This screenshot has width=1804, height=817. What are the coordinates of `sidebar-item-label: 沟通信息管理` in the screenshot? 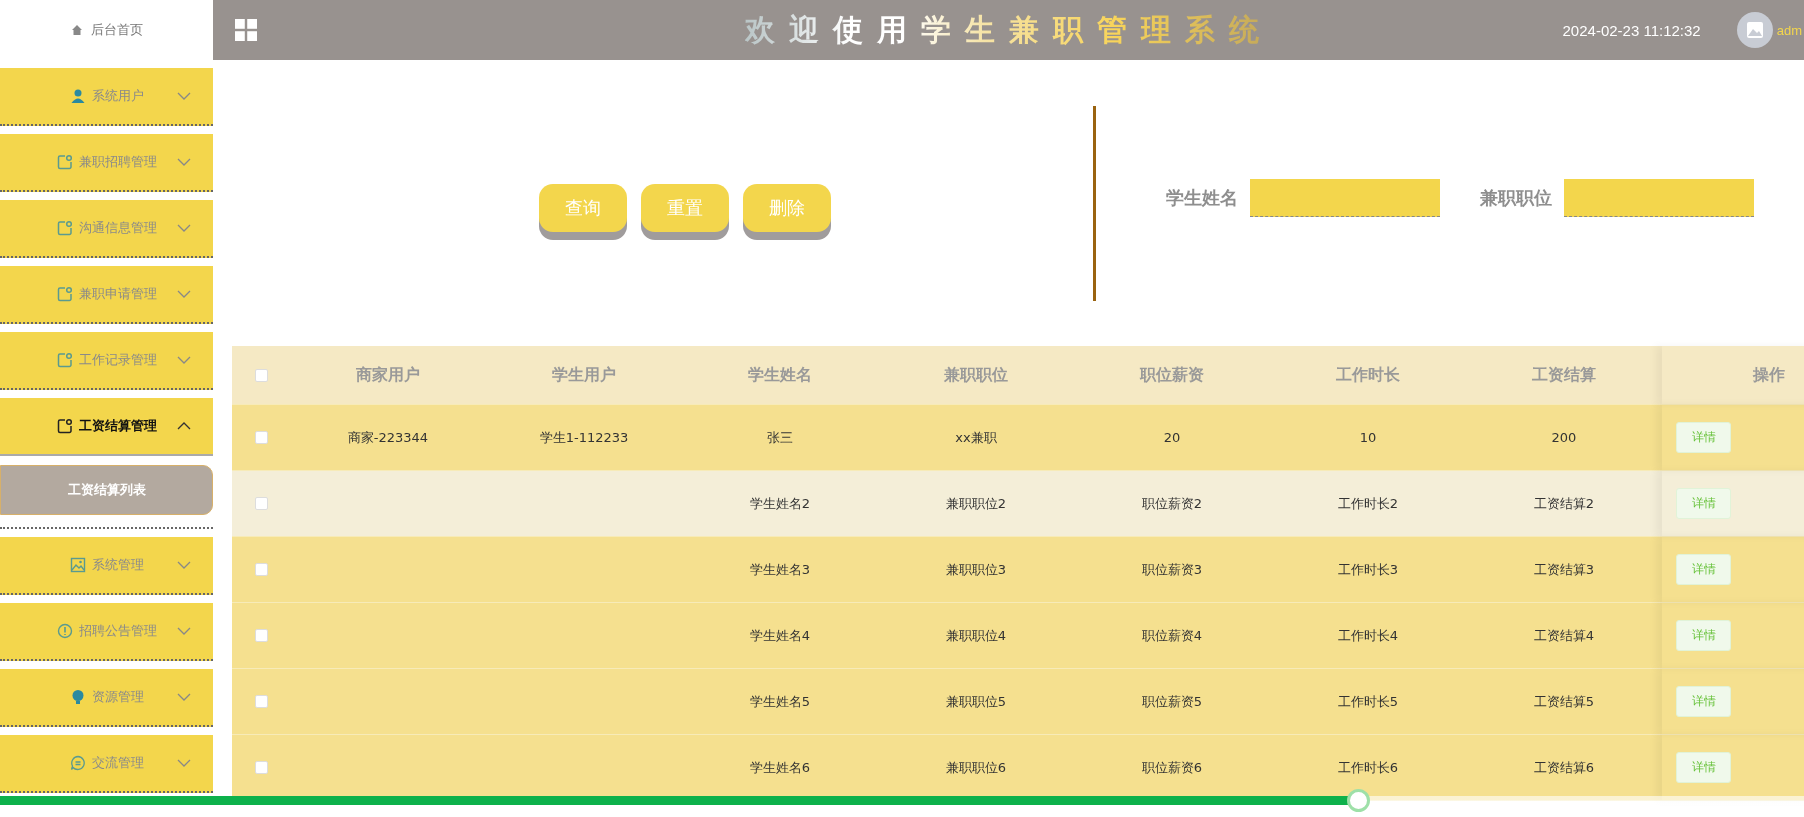 It's located at (117, 228).